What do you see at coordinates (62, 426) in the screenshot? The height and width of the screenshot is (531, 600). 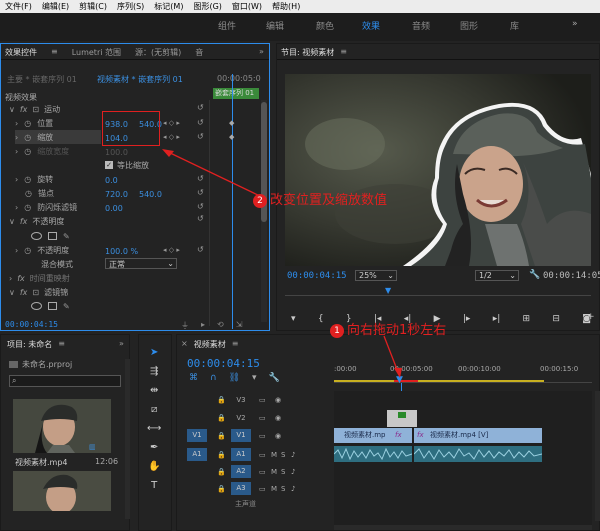 I see `clip-thumbnail: ▥` at bounding box center [62, 426].